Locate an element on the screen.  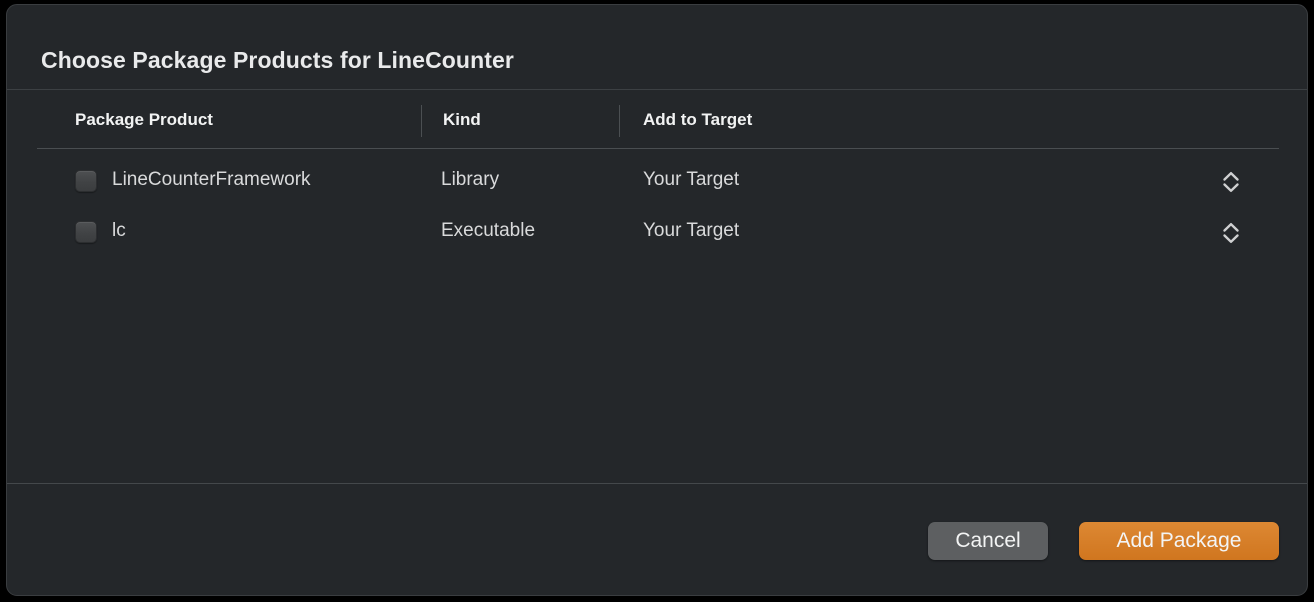
product-name: LineCounterFramework is located at coordinates (211, 179).